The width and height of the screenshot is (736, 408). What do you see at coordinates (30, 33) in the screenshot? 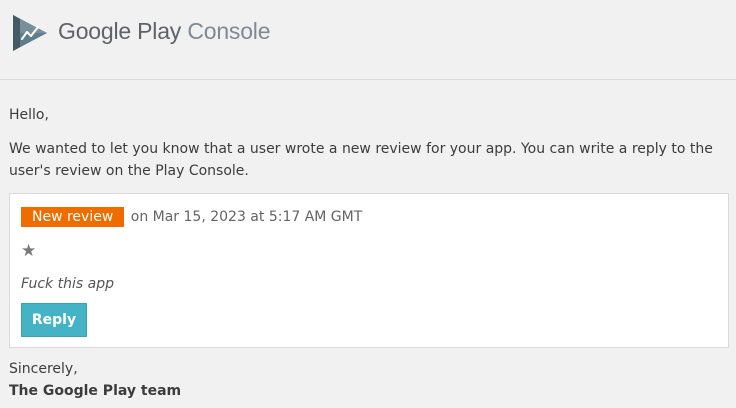
I see `play-console-icon` at bounding box center [30, 33].